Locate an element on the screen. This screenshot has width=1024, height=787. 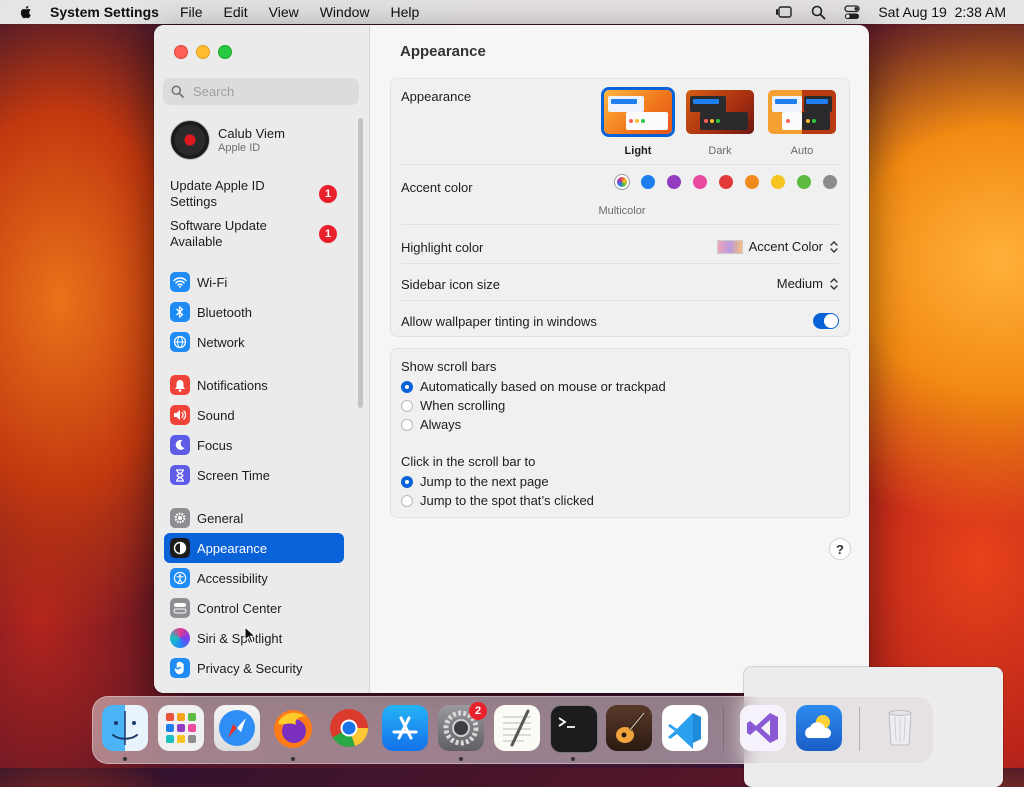
menu-window: Window is located at coordinates (345, 12).